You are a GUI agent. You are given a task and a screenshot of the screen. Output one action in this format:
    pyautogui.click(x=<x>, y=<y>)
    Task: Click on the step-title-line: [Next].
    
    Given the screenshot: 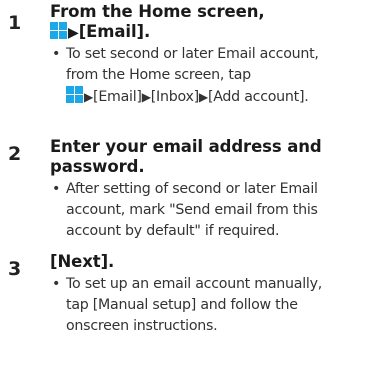 What is the action you would take?
    pyautogui.click(x=82, y=261)
    